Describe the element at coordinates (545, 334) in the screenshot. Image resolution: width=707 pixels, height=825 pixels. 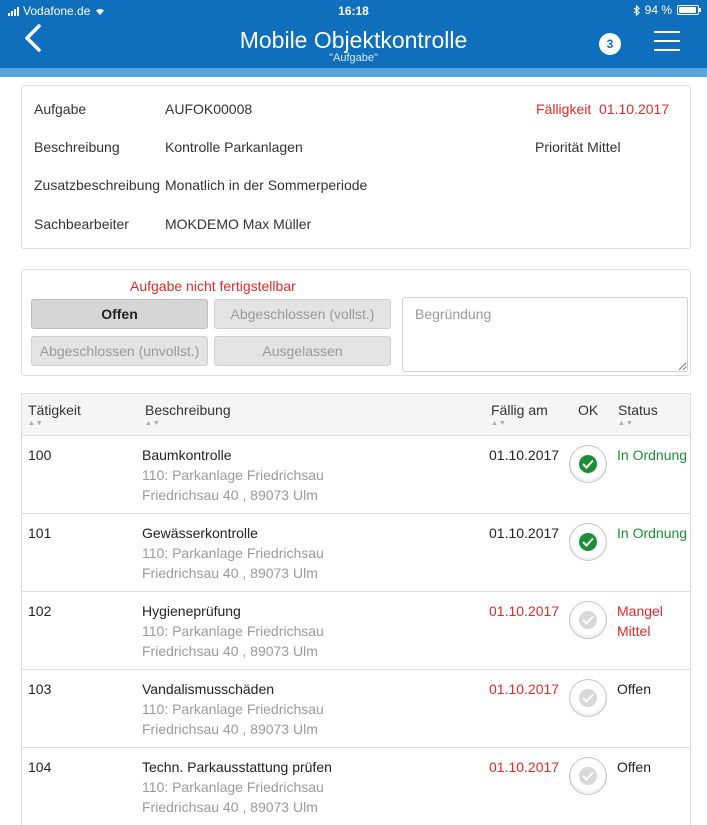
I see `reason-textarea` at that location.